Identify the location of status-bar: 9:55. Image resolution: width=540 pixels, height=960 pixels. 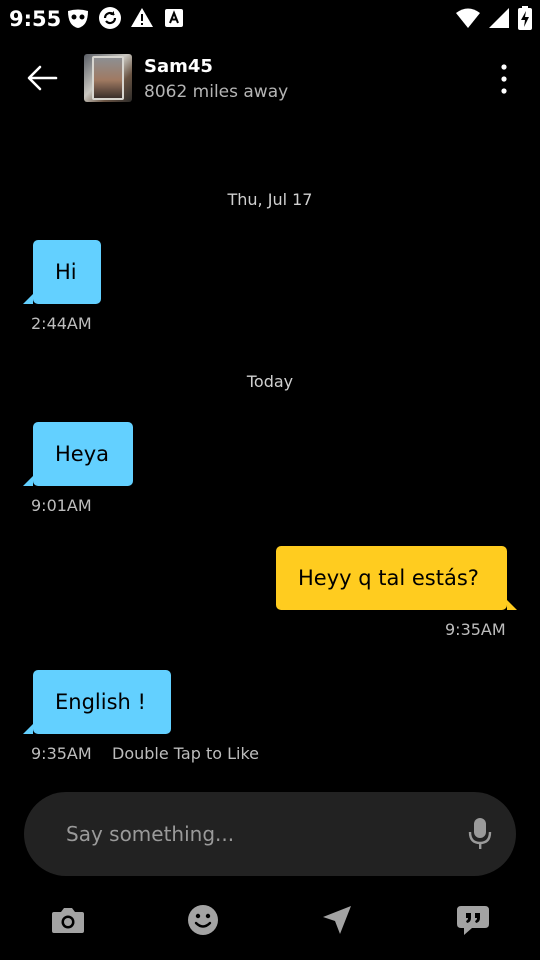
(270, 18).